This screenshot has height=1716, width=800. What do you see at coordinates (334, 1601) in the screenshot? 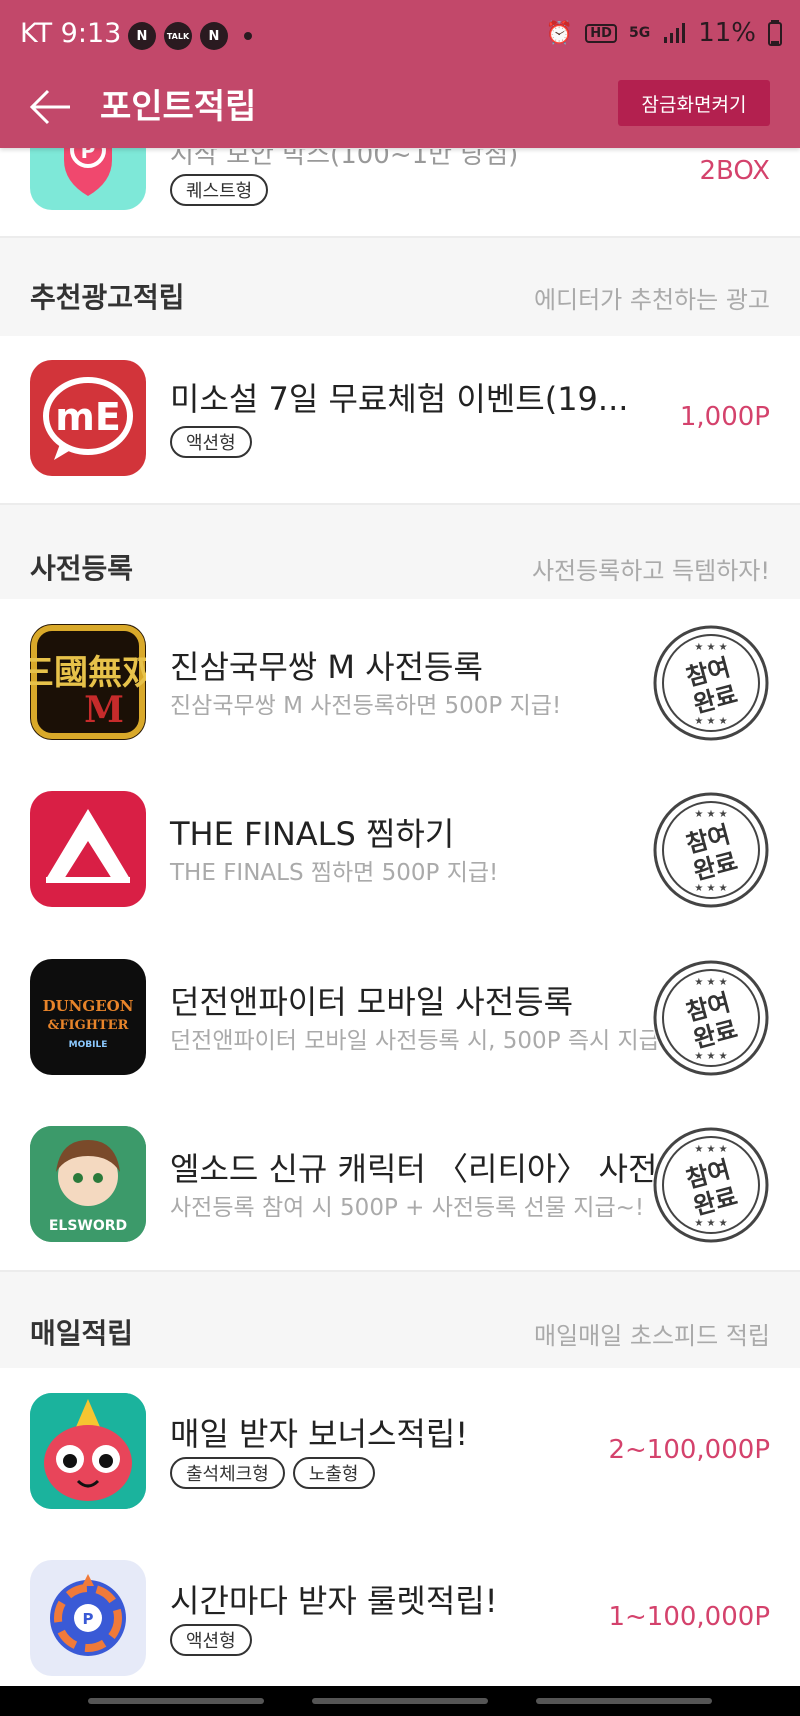
I see `item-title: 시간마다 받자 룰렛적립!` at bounding box center [334, 1601].